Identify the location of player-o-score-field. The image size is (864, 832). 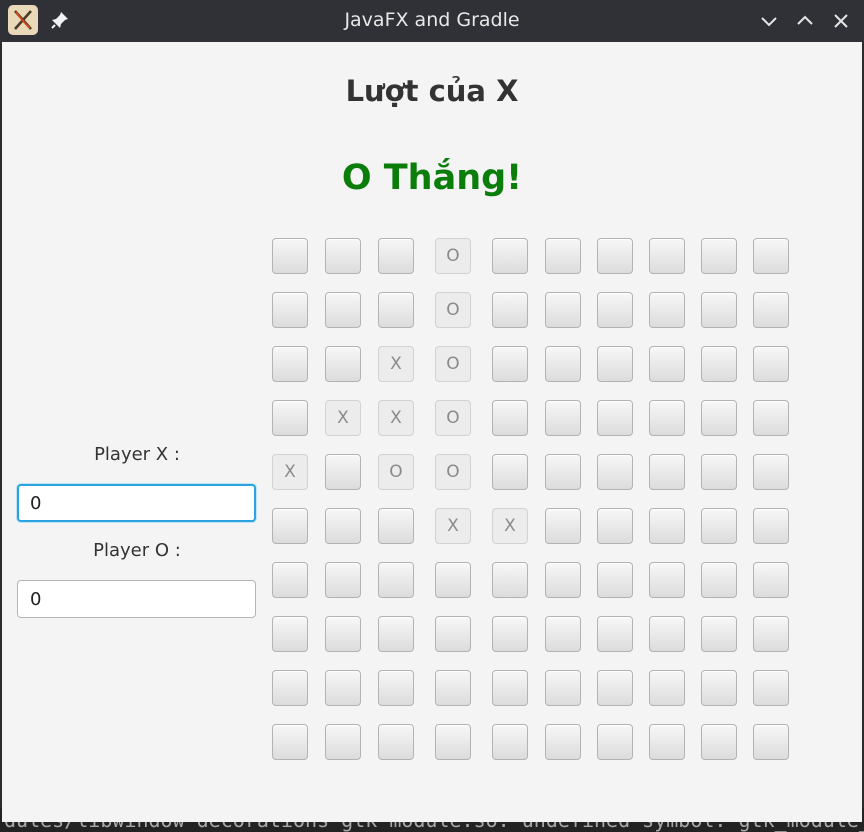
(136, 599).